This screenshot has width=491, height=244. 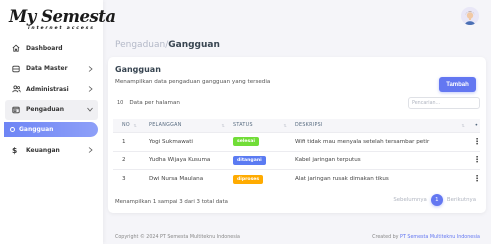 What do you see at coordinates (127, 125) in the screenshot?
I see `column-header-no: NO ⇅` at bounding box center [127, 125].